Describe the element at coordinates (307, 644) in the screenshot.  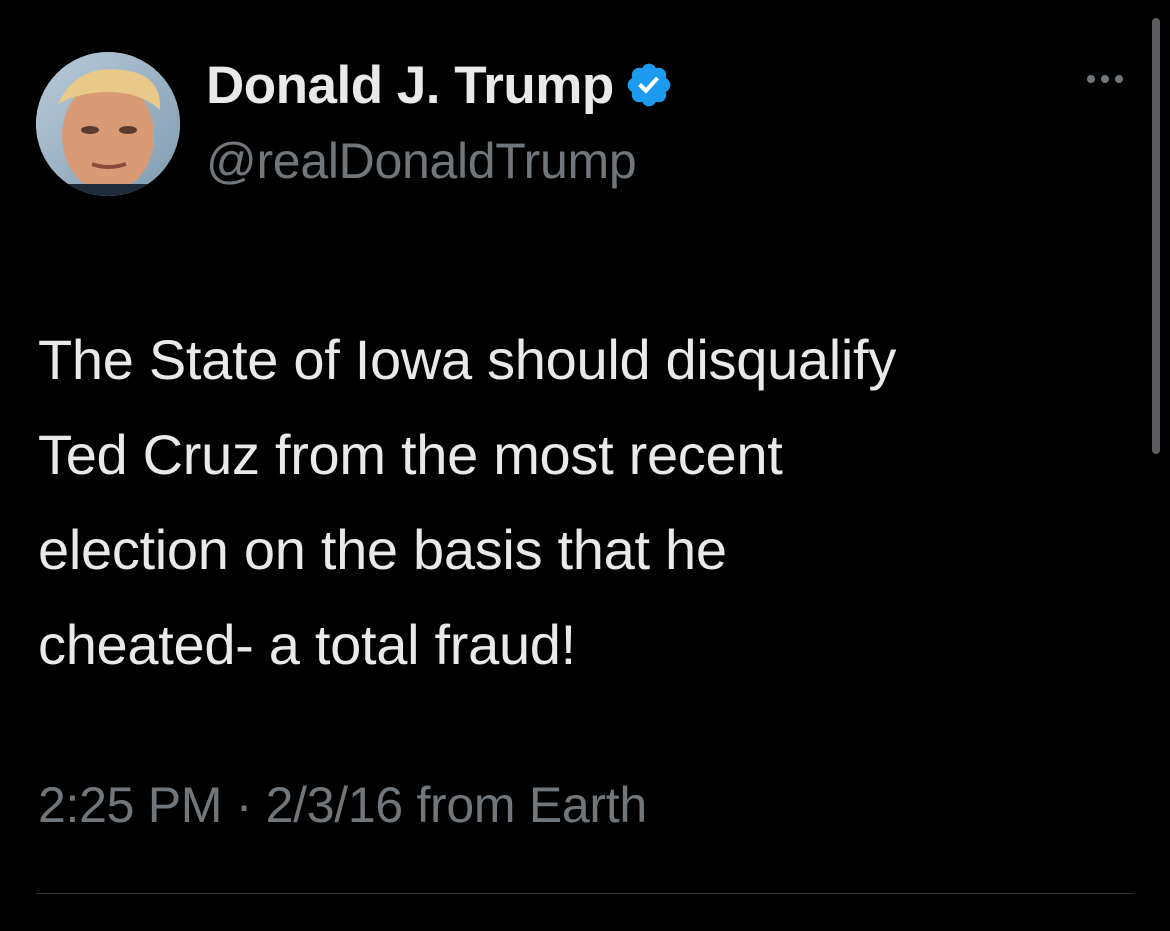
I see `tweet-text-line: cheated- a total fraud!` at that location.